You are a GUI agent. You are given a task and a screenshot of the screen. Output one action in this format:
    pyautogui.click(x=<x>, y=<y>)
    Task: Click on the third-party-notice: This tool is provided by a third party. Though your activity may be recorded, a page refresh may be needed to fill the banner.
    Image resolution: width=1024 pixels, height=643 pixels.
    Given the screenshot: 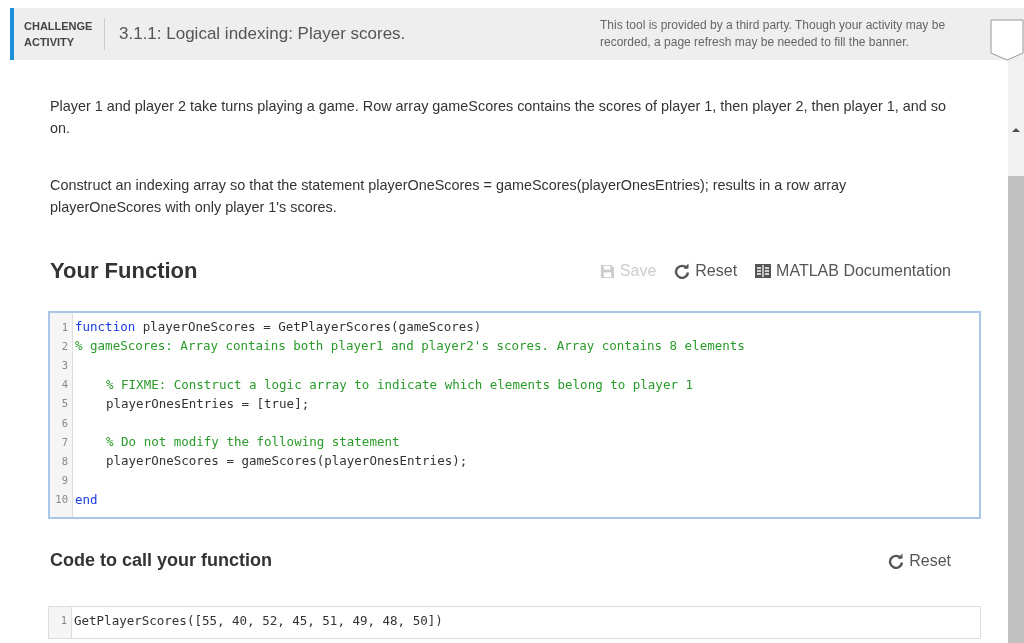 What is the action you would take?
    pyautogui.click(x=773, y=34)
    